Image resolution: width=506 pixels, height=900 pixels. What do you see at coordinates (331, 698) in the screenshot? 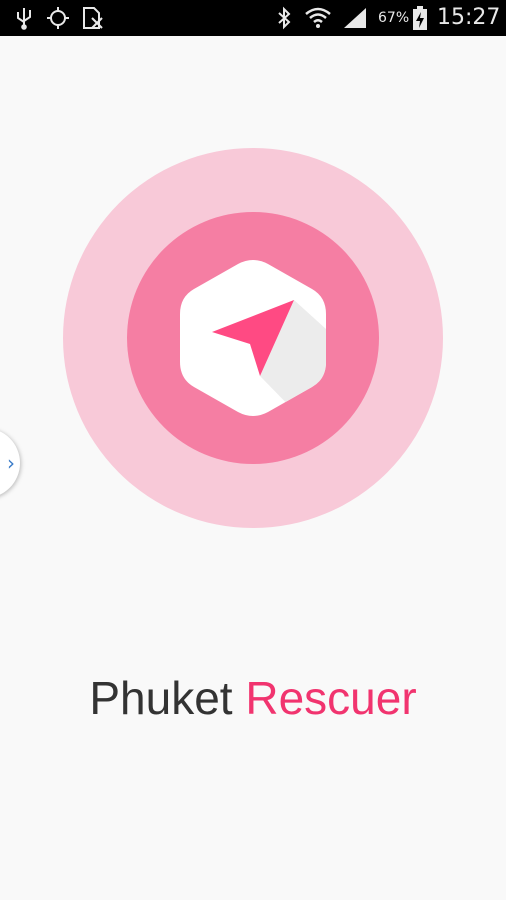
I see `app-title-rescuer: Rescuer` at bounding box center [331, 698].